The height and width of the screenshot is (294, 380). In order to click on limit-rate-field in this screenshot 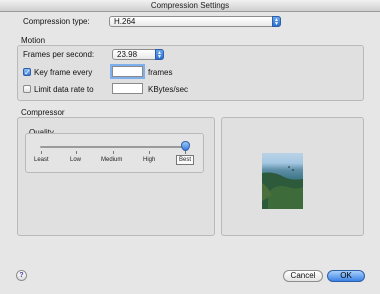, I will do `click(127, 88)`.